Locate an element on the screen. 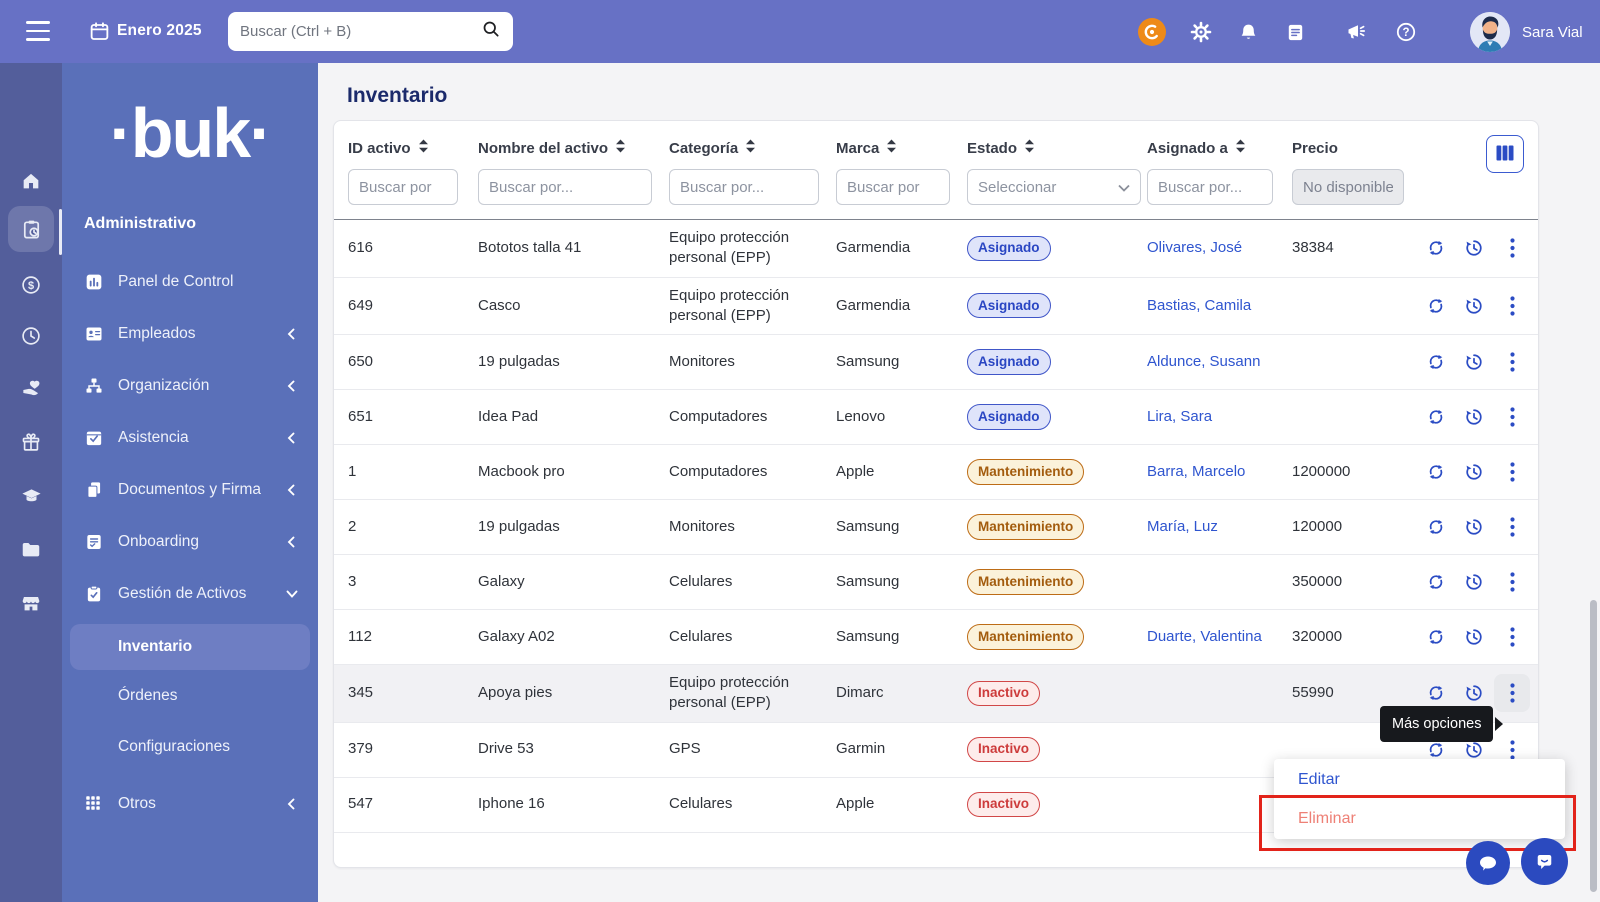  chat-bubble-button is located at coordinates (1488, 863).